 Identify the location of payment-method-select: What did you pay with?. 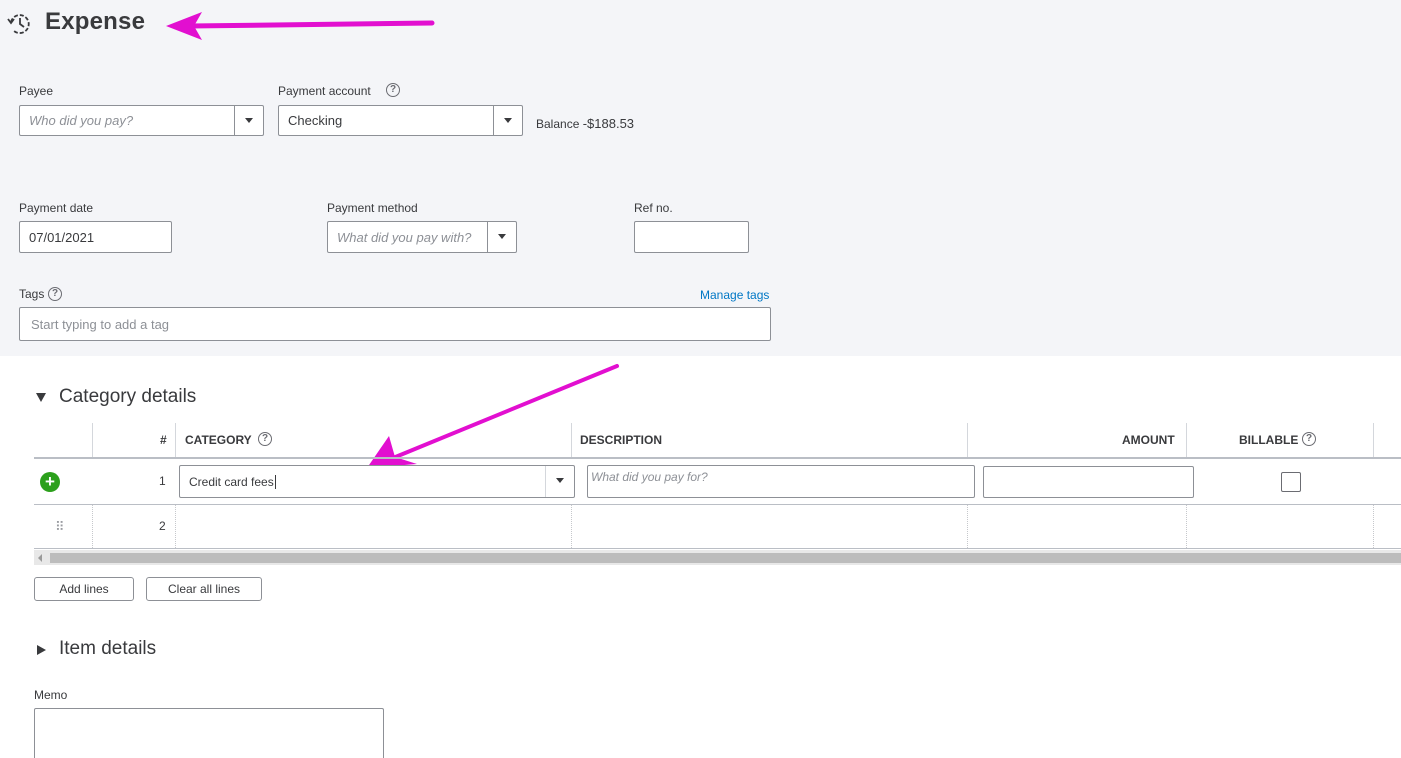
(422, 237).